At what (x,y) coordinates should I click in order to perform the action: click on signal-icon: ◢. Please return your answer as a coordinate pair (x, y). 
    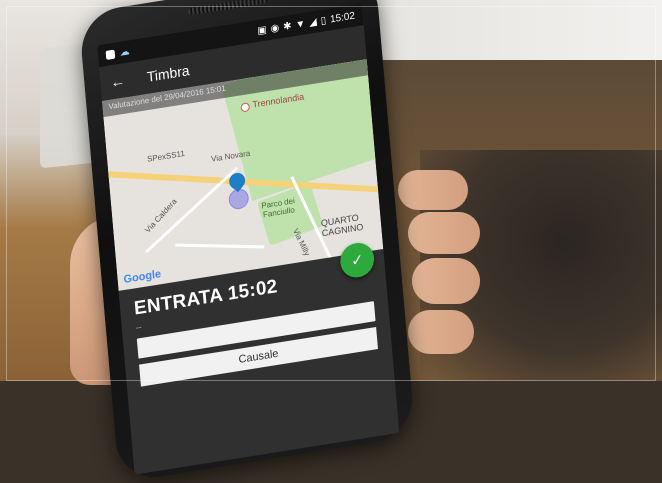
    Looking at the image, I should click on (313, 22).